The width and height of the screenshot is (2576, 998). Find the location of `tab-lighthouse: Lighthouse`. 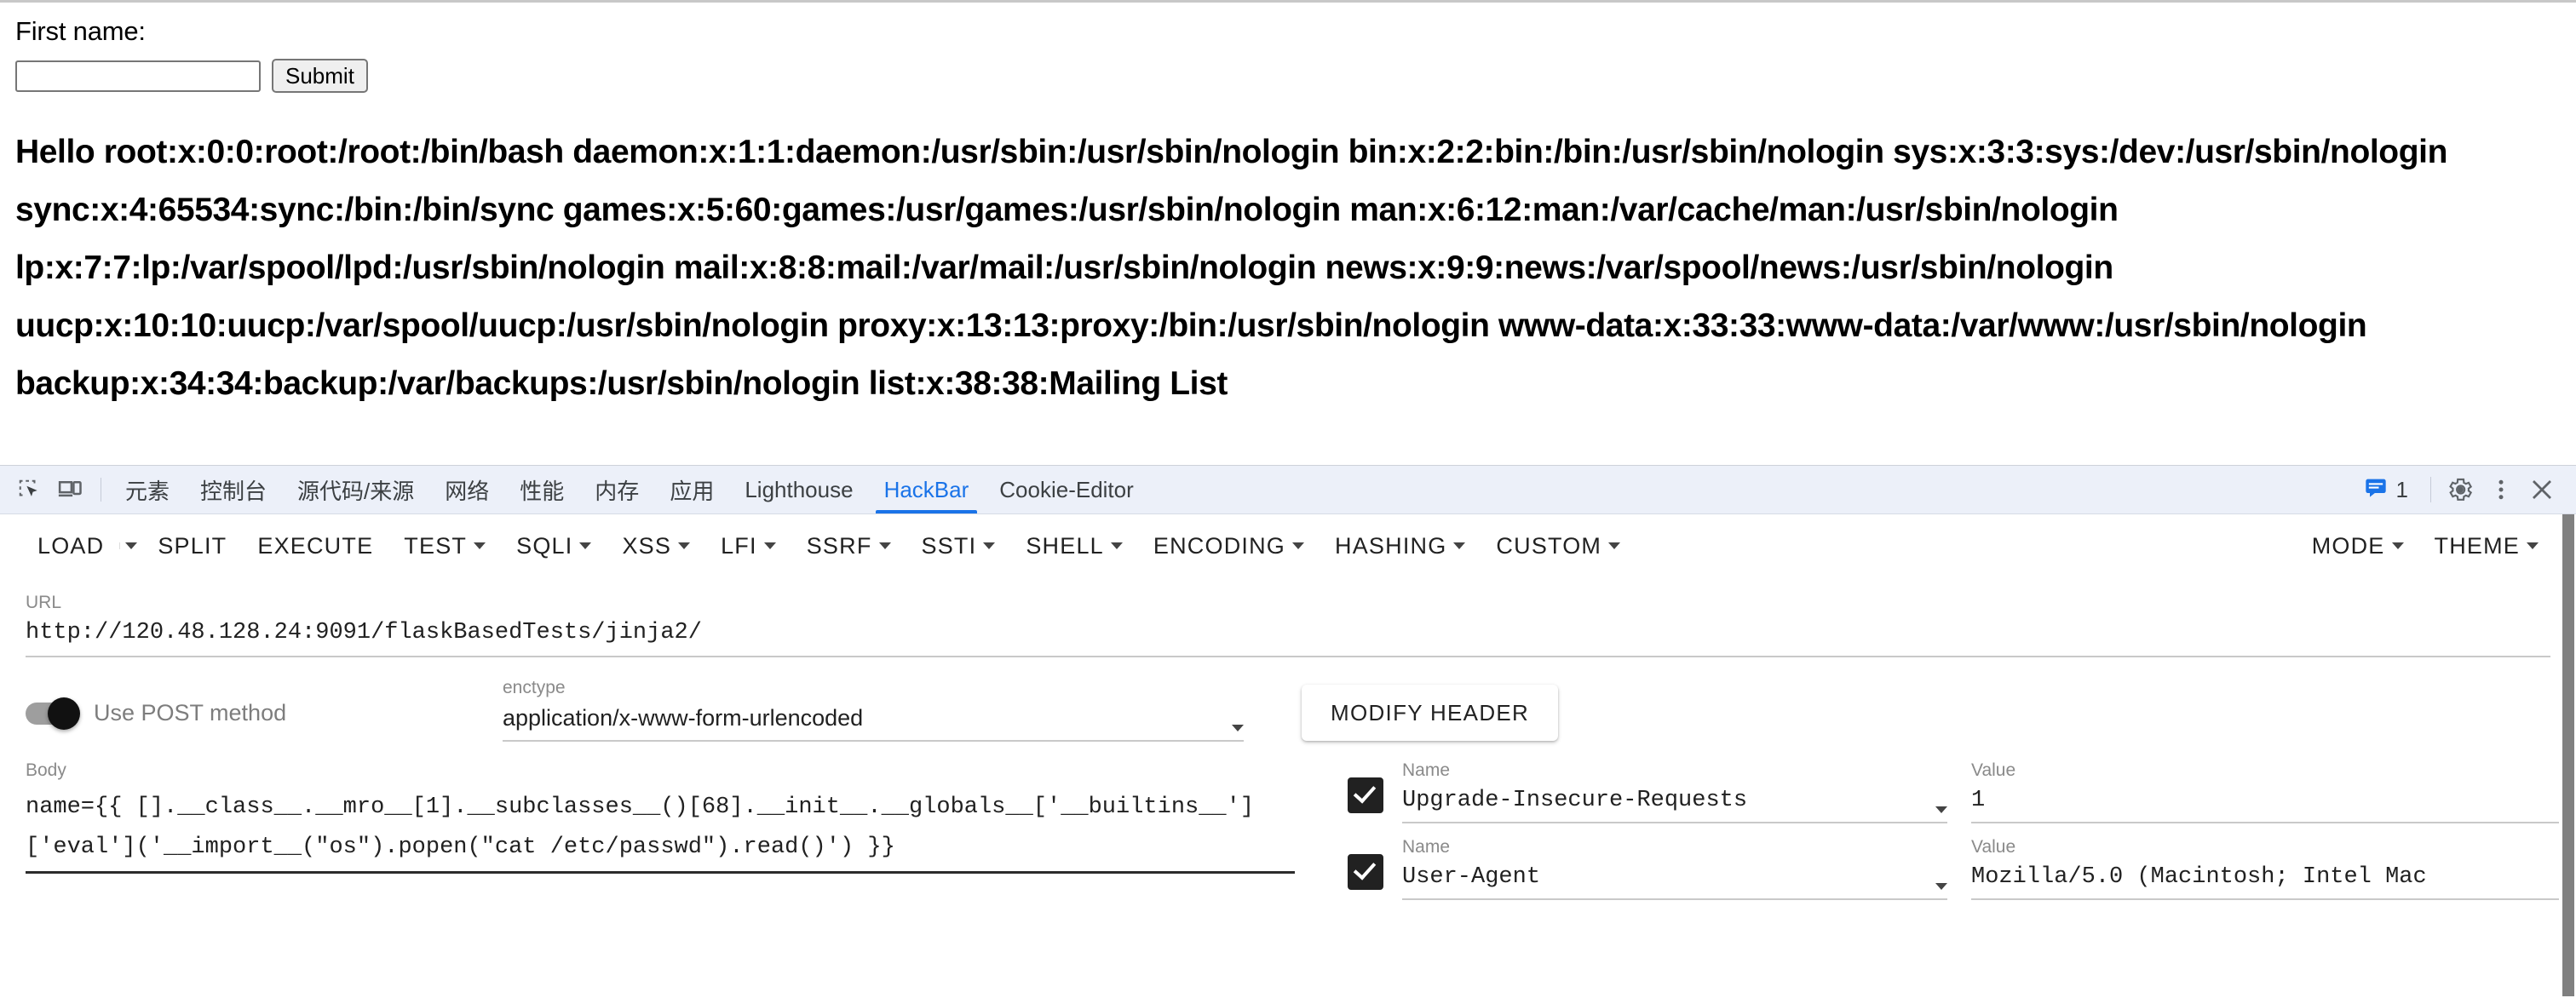

tab-lighthouse: Lighthouse is located at coordinates (799, 489).